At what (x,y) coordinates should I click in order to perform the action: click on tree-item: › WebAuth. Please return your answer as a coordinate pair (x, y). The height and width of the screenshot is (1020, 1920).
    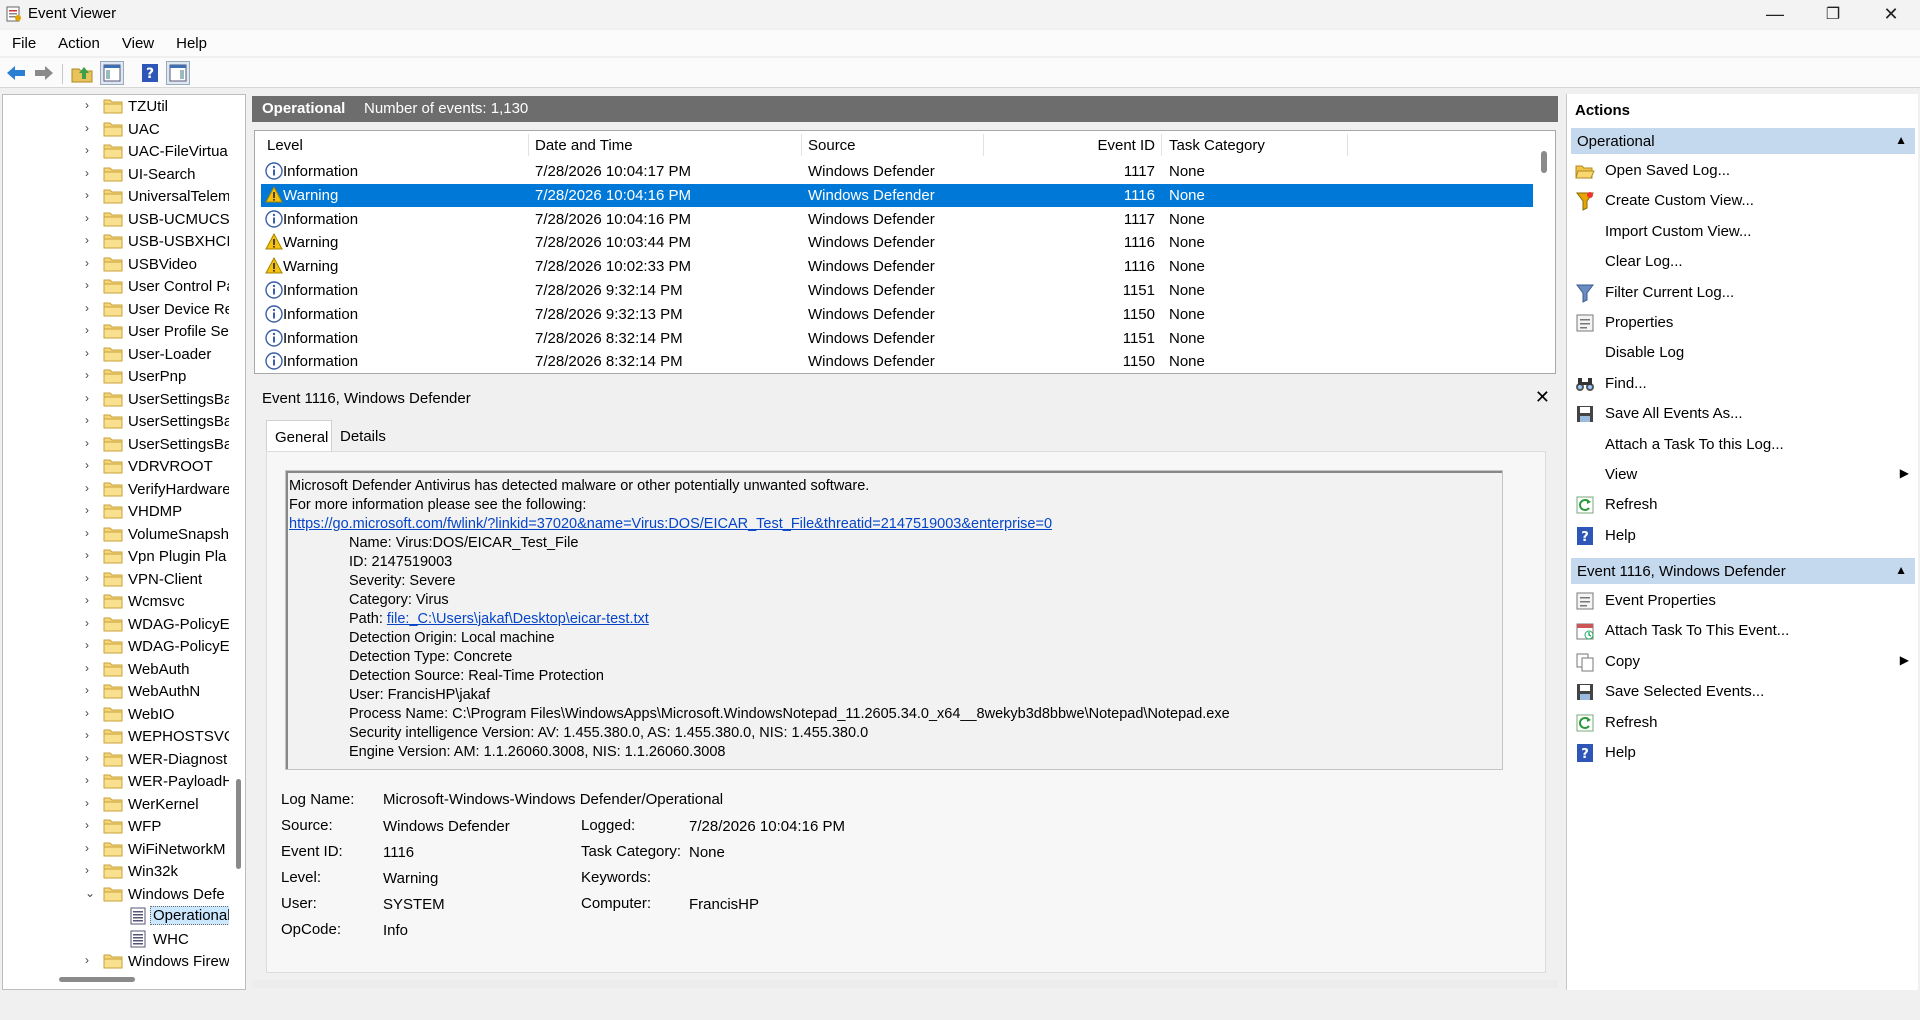
    Looking at the image, I should click on (116, 669).